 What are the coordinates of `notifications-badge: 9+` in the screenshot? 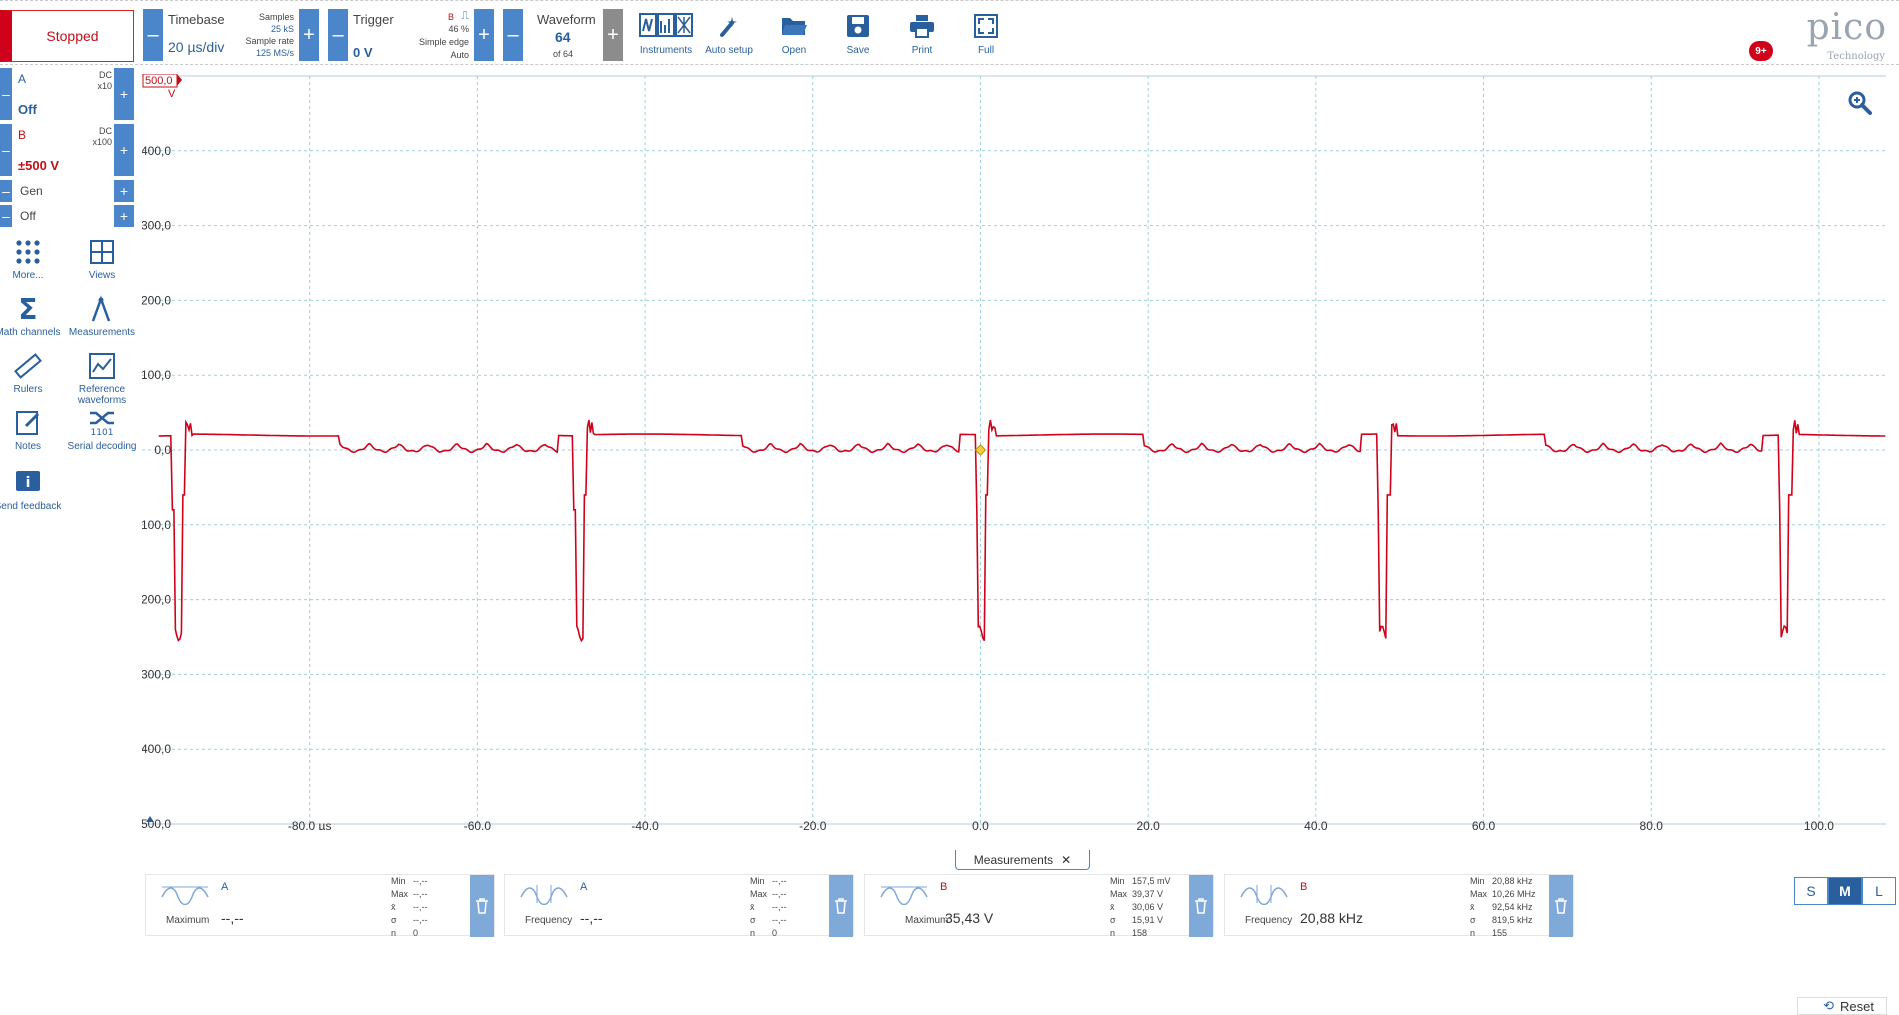 It's located at (1761, 51).